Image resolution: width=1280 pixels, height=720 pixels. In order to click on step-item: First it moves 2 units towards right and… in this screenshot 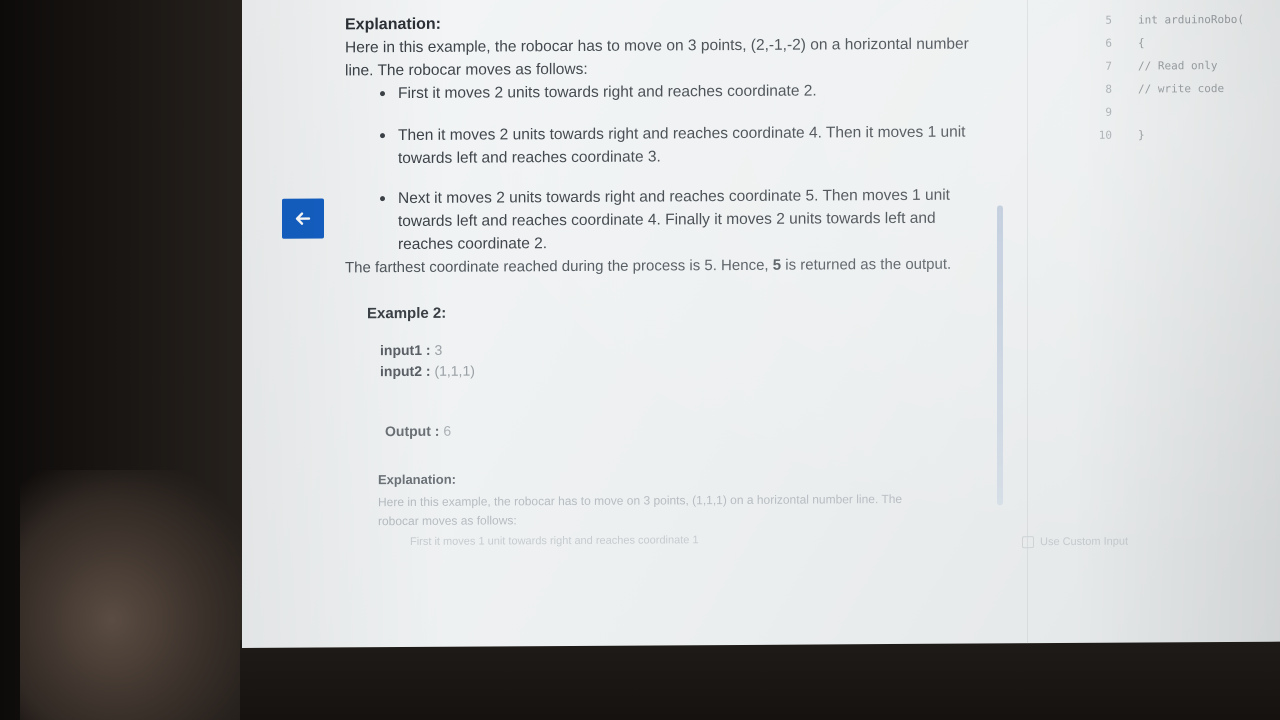, I will do `click(677, 92)`.